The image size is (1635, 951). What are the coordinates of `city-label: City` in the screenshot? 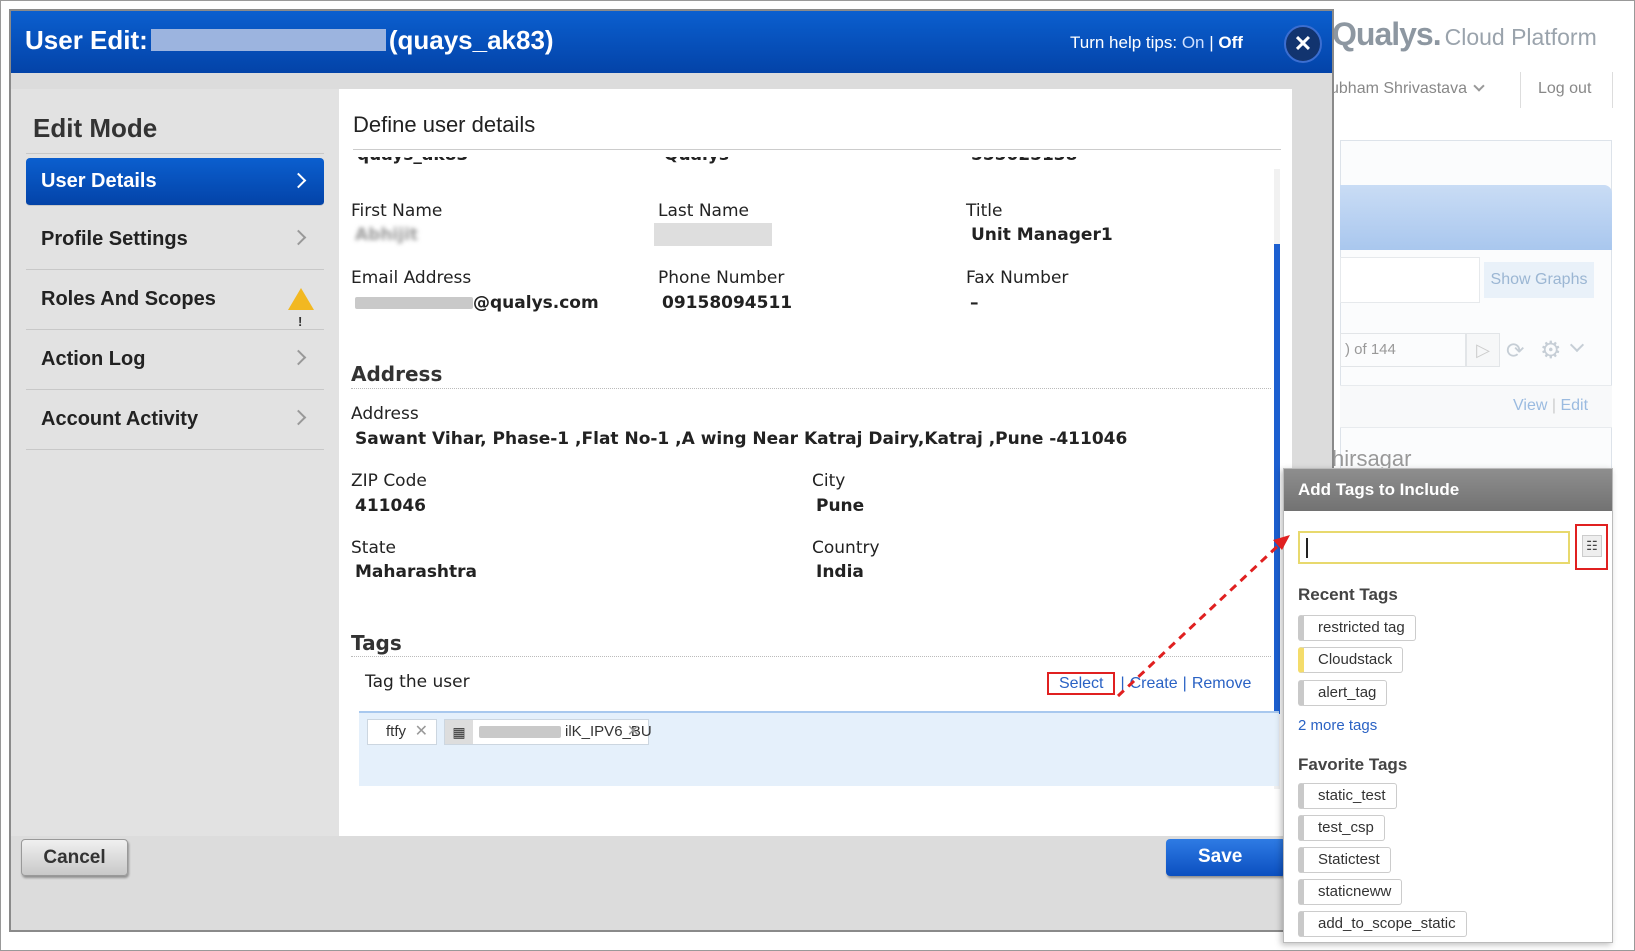 It's located at (829, 481).